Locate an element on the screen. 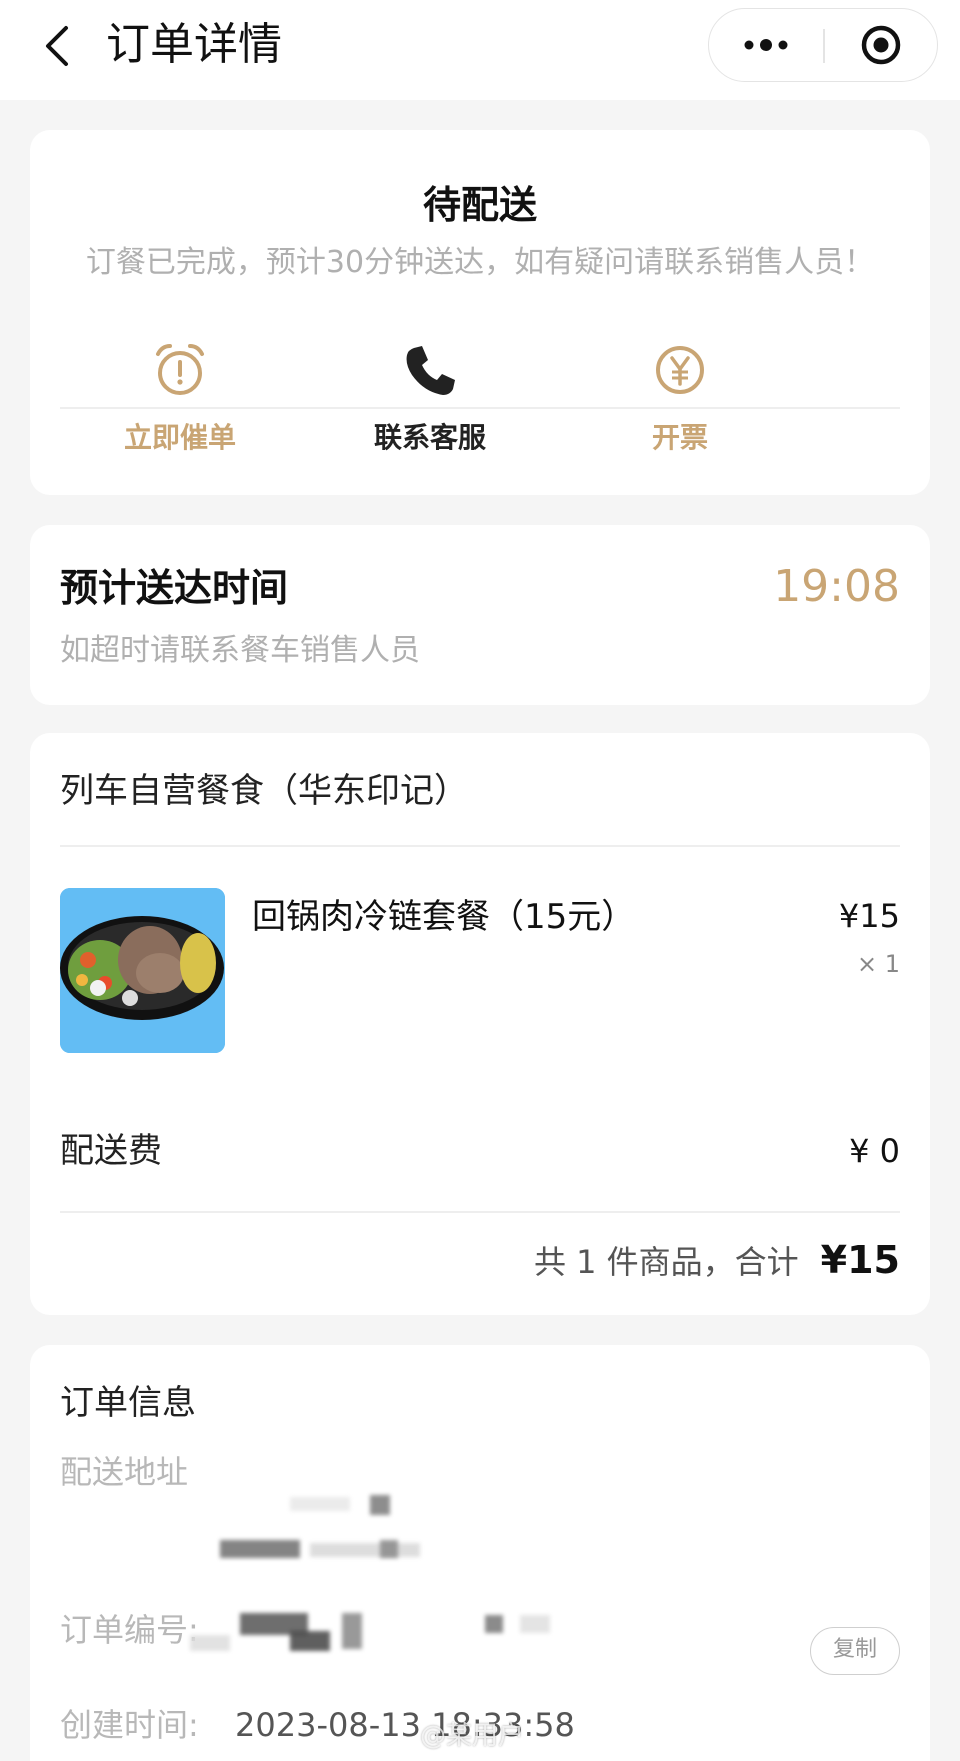 Image resolution: width=960 pixels, height=1761 pixels. back-arrow-icon is located at coordinates (58, 46).